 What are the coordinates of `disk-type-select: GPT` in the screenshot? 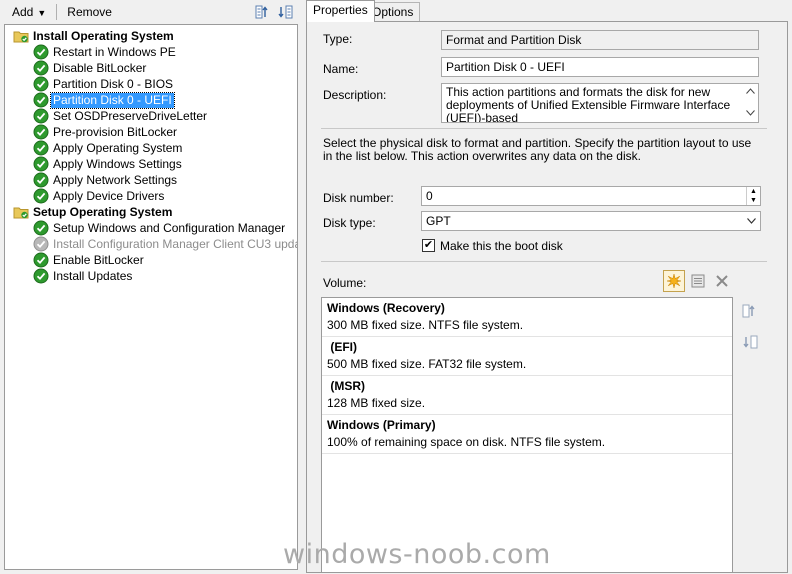 It's located at (591, 221).